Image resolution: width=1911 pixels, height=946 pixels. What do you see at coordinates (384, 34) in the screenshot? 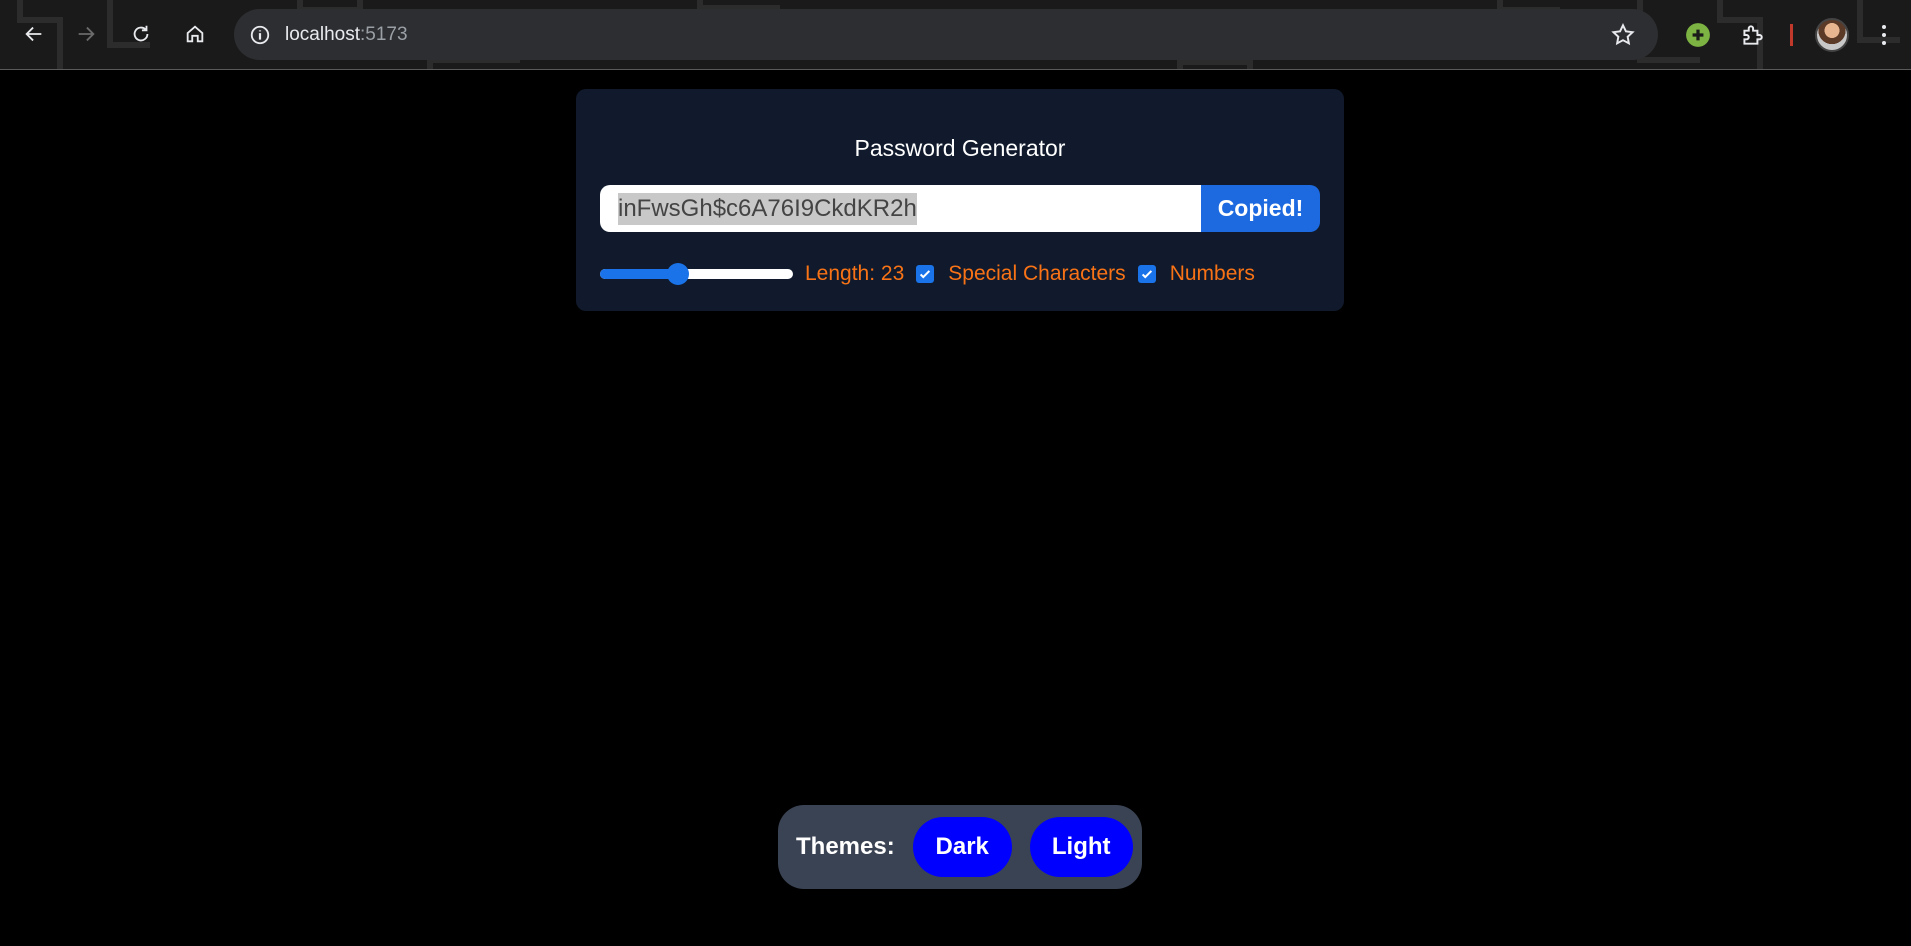
I see `url-port: :5173` at bounding box center [384, 34].